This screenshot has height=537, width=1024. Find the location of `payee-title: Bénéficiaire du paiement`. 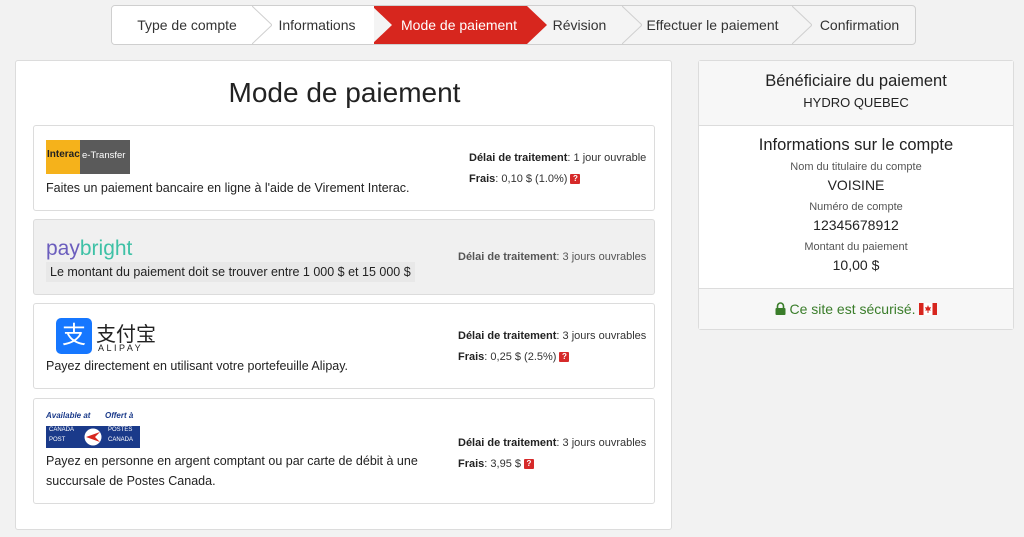

payee-title: Bénéficiaire du paiement is located at coordinates (856, 81).